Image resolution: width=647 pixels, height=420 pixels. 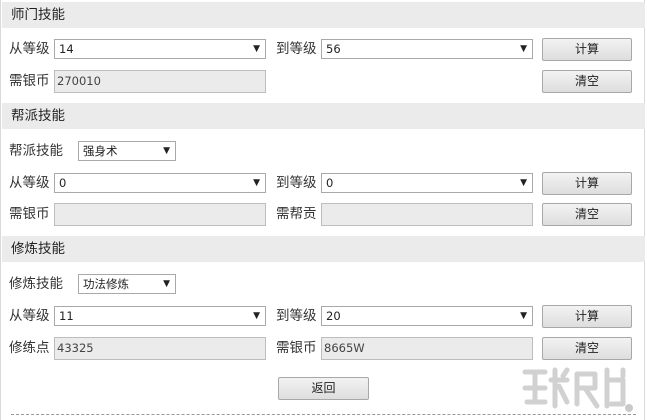 What do you see at coordinates (127, 151) in the screenshot?
I see `gang-skill-select: 强身术 ▼` at bounding box center [127, 151].